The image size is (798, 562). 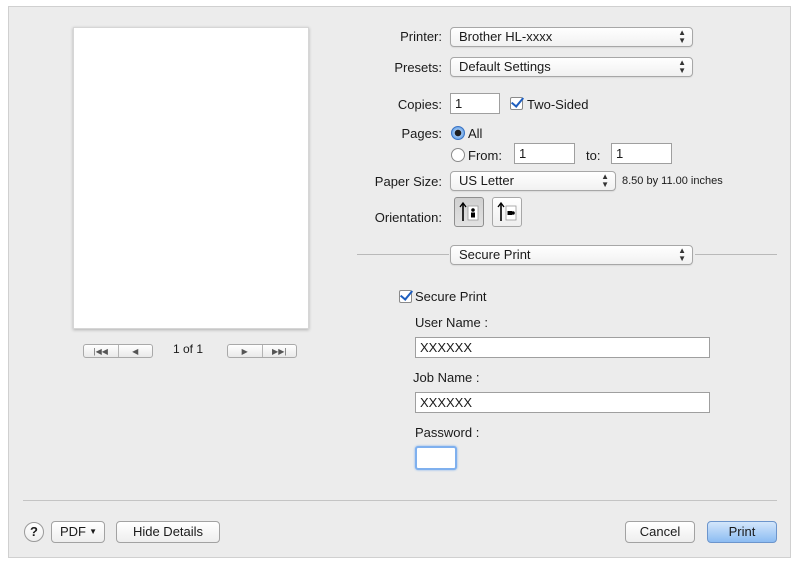 What do you see at coordinates (571, 67) in the screenshot?
I see `presets-select: Default Settings ▲ ▼` at bounding box center [571, 67].